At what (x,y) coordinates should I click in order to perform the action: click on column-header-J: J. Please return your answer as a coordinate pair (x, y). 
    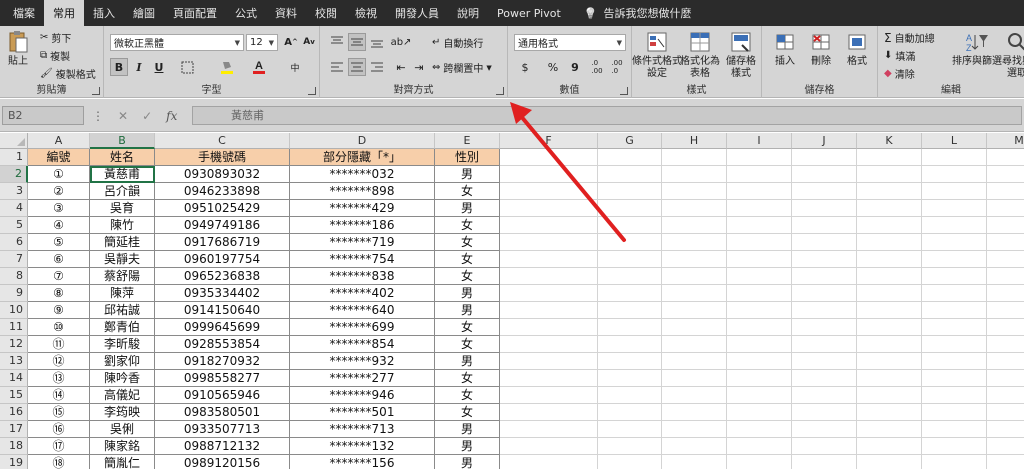
    Looking at the image, I should click on (824, 141).